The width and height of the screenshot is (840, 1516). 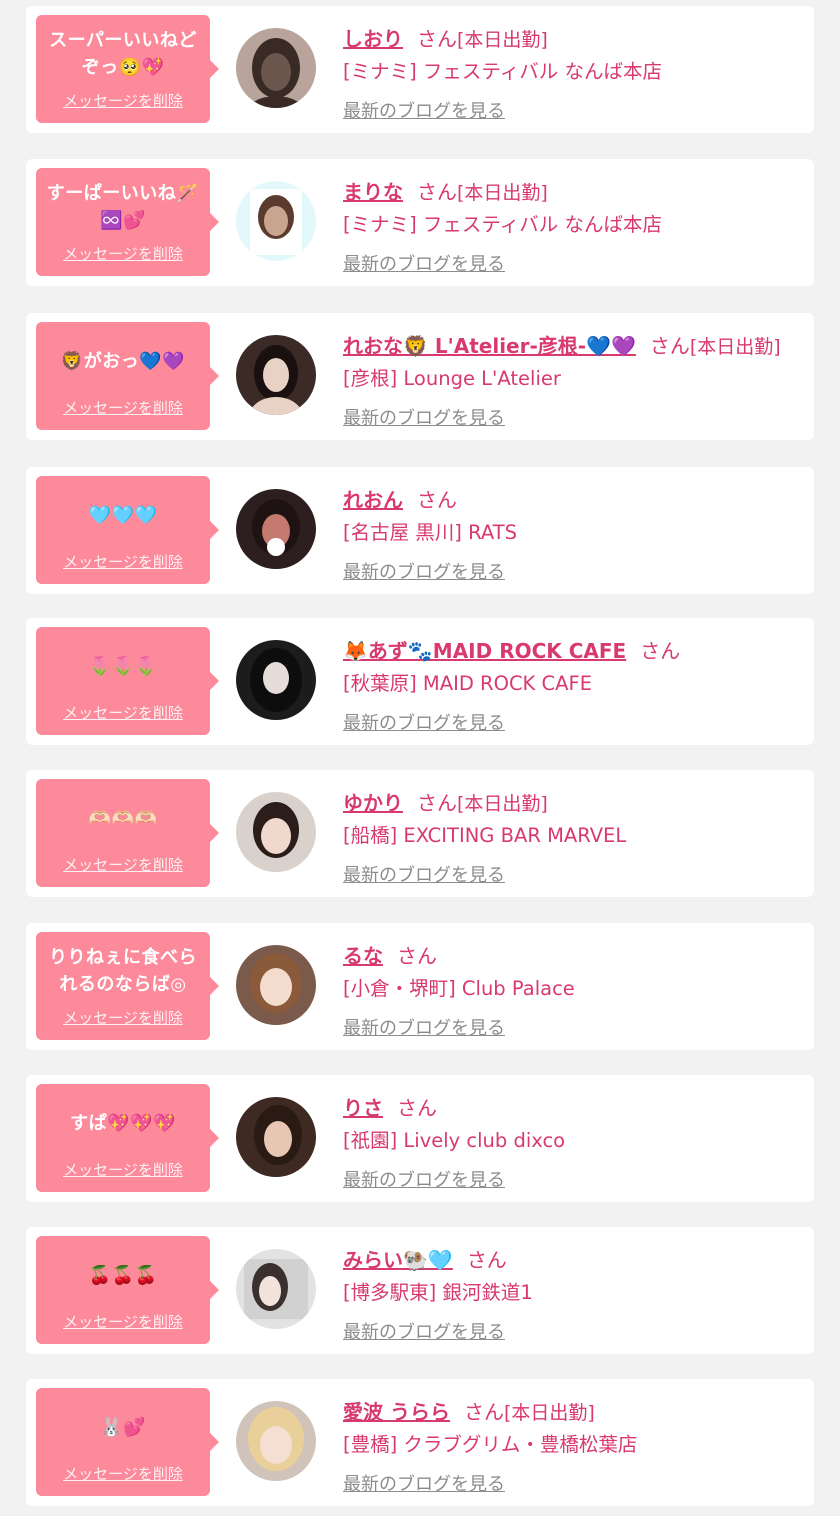 I want to click on message-text: 🩵🩵🩵, so click(x=123, y=515).